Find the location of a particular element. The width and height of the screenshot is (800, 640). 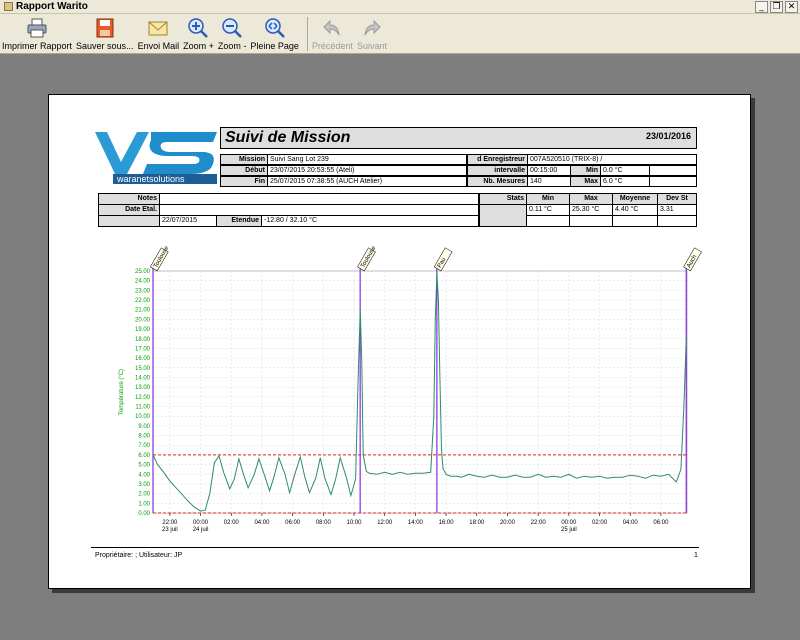

x-tick-date-label: 24 juil is located at coordinates (201, 530).